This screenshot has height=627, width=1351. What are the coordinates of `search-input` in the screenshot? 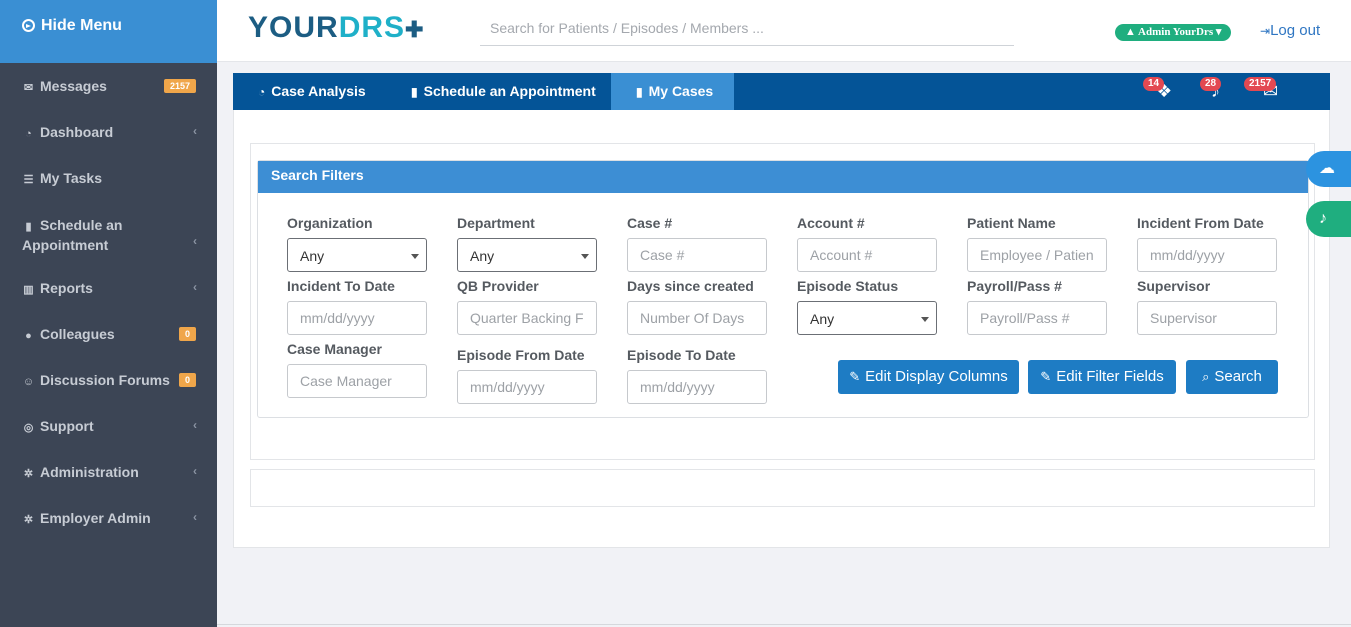 It's located at (747, 28).